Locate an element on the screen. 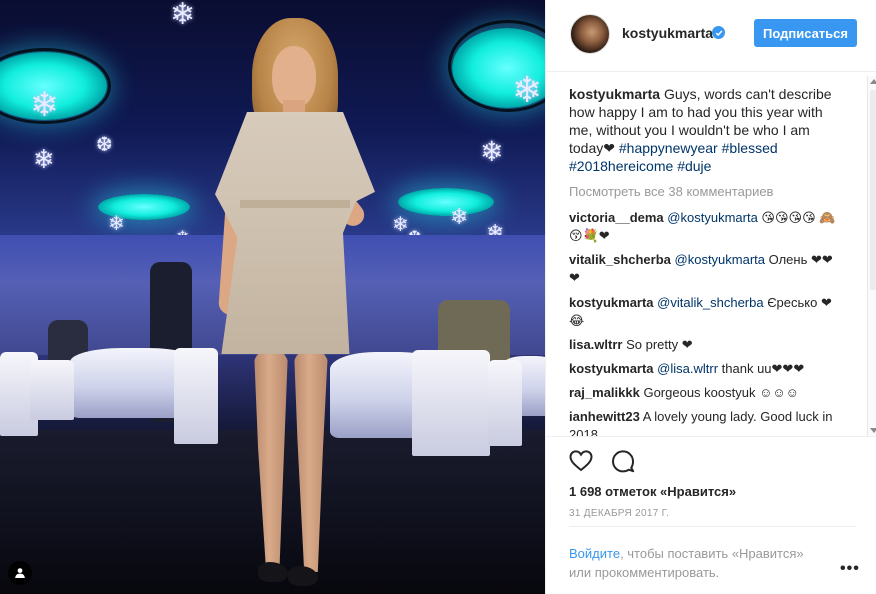  divider is located at coordinates (712, 526).